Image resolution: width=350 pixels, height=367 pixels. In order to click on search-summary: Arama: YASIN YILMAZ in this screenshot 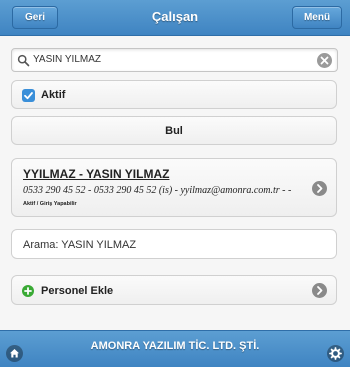, I will do `click(174, 244)`.